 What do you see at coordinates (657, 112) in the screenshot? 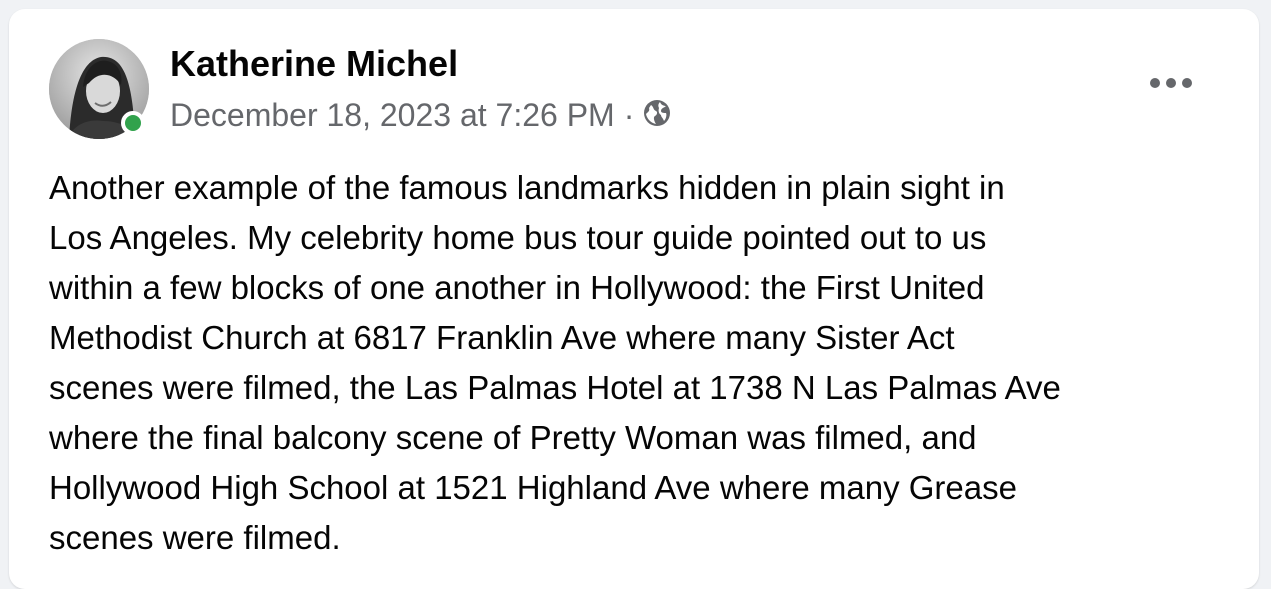
I see `globe-icon` at bounding box center [657, 112].